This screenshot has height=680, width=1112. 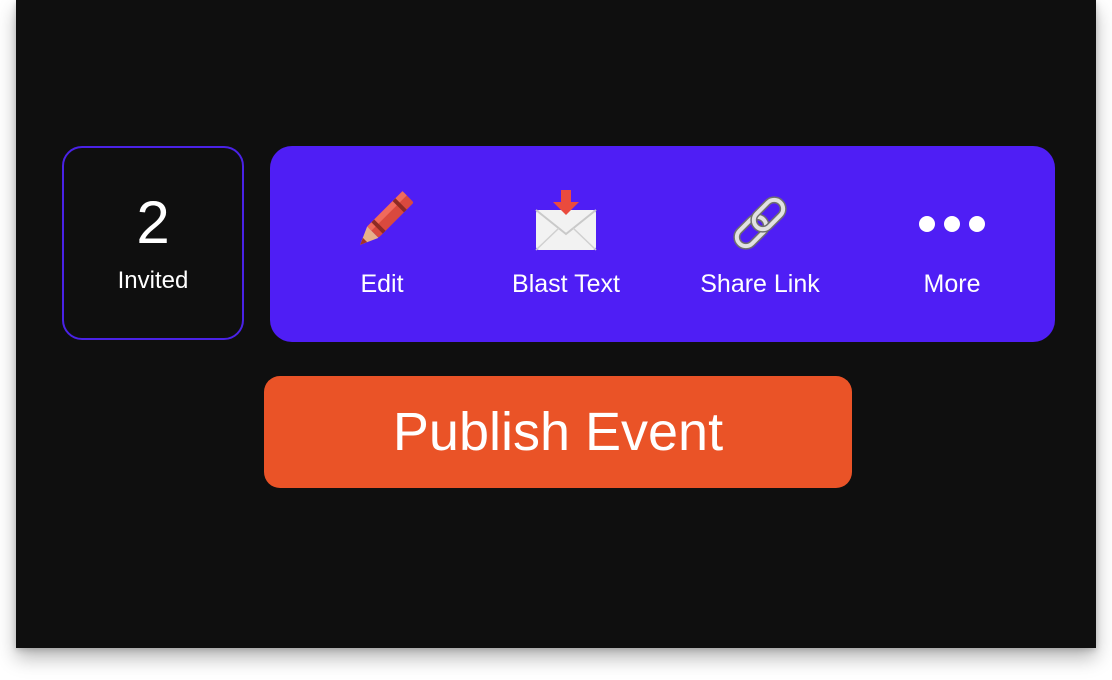 I want to click on crayon-icon, so click(x=386, y=218).